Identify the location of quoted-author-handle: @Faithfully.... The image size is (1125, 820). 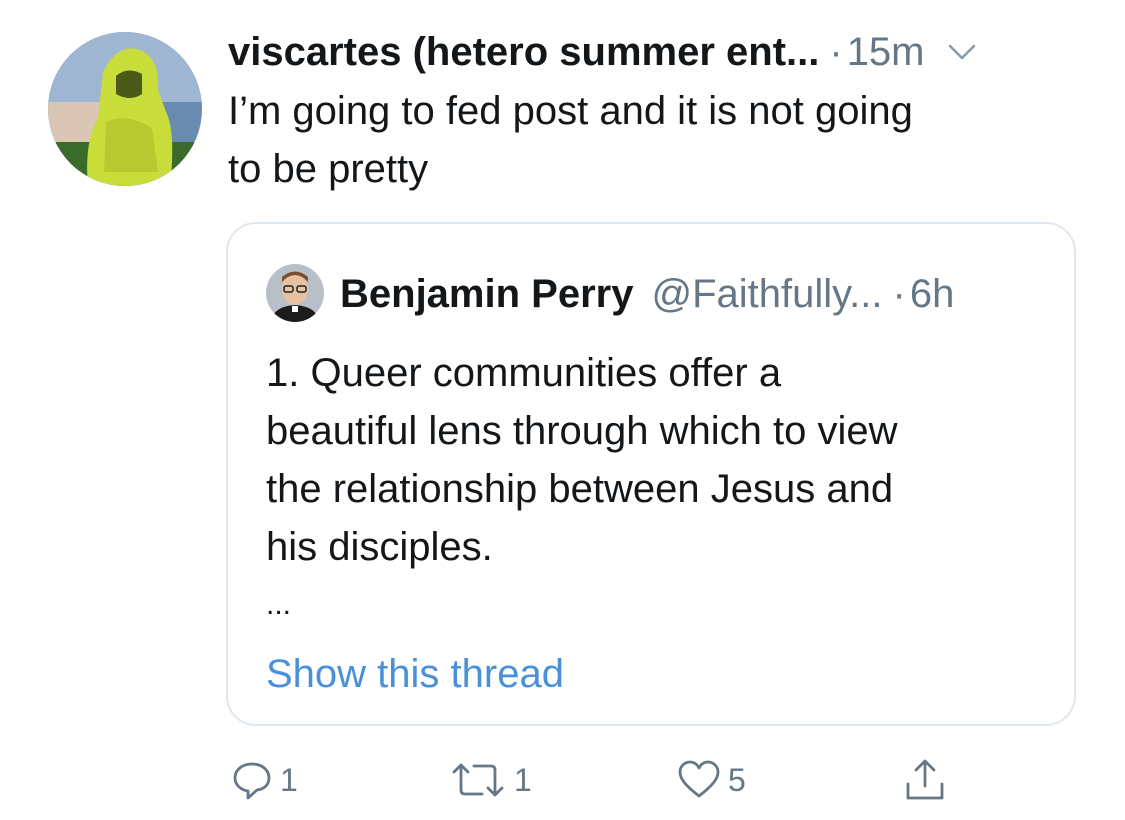
(766, 294).